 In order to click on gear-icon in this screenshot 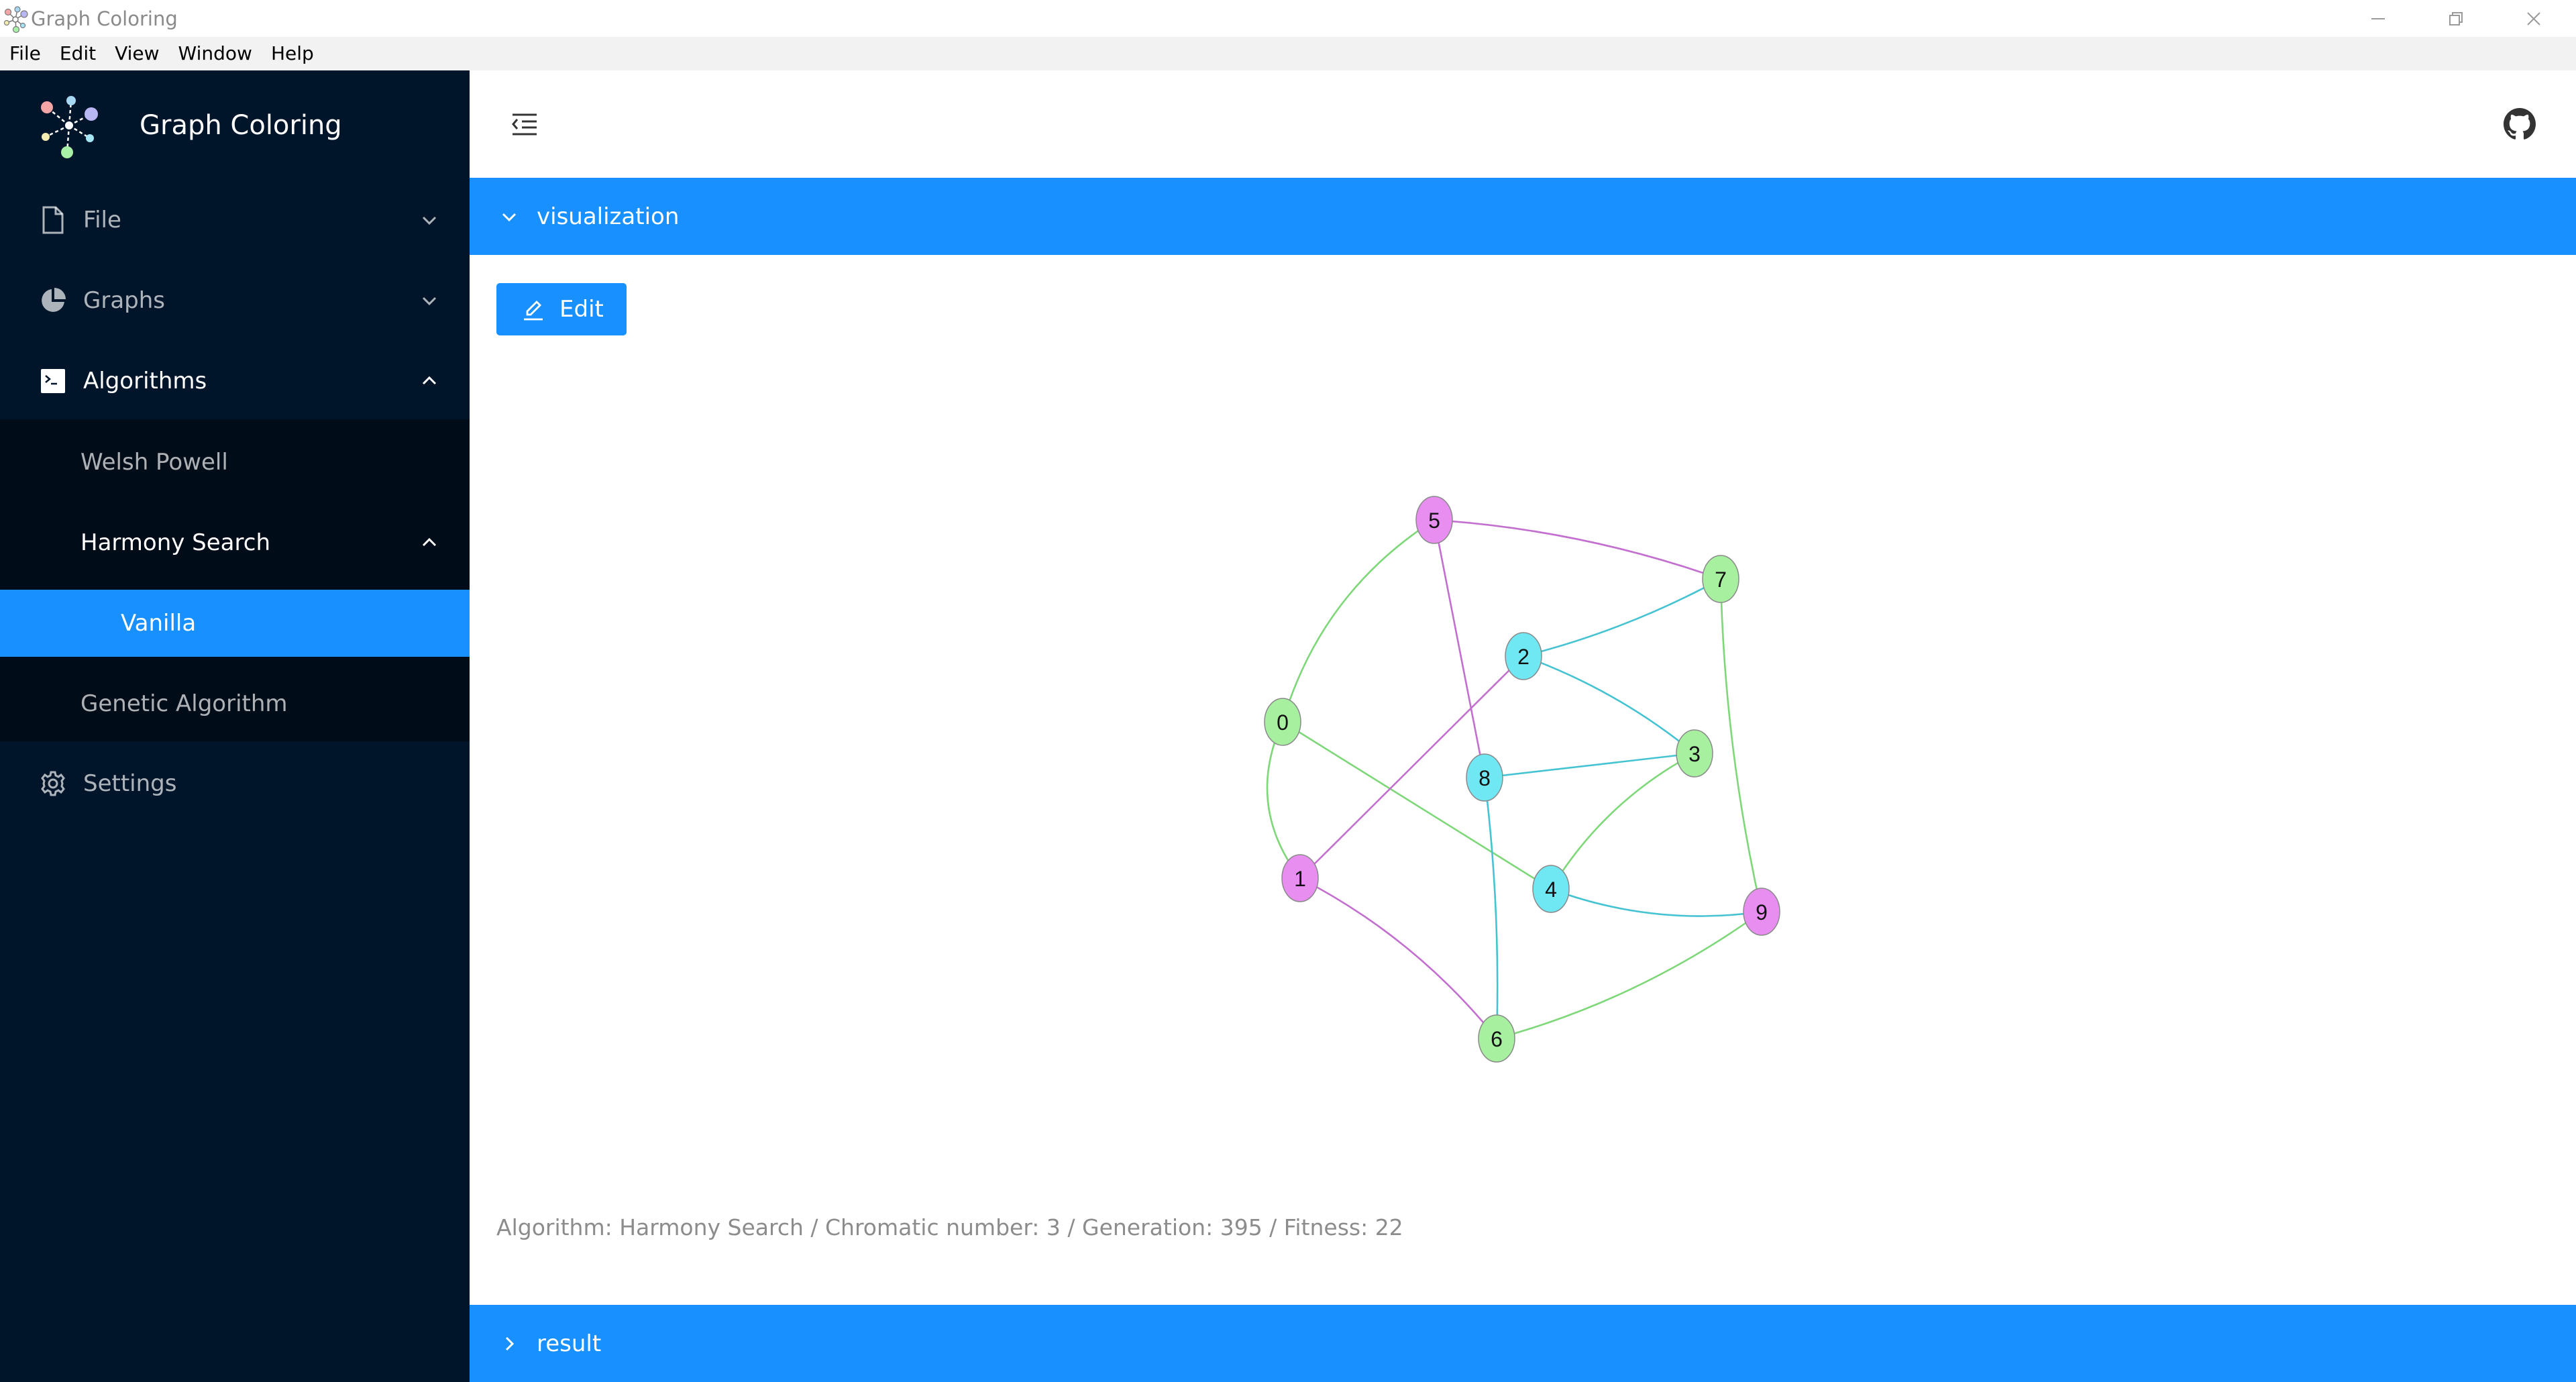, I will do `click(53, 783)`.